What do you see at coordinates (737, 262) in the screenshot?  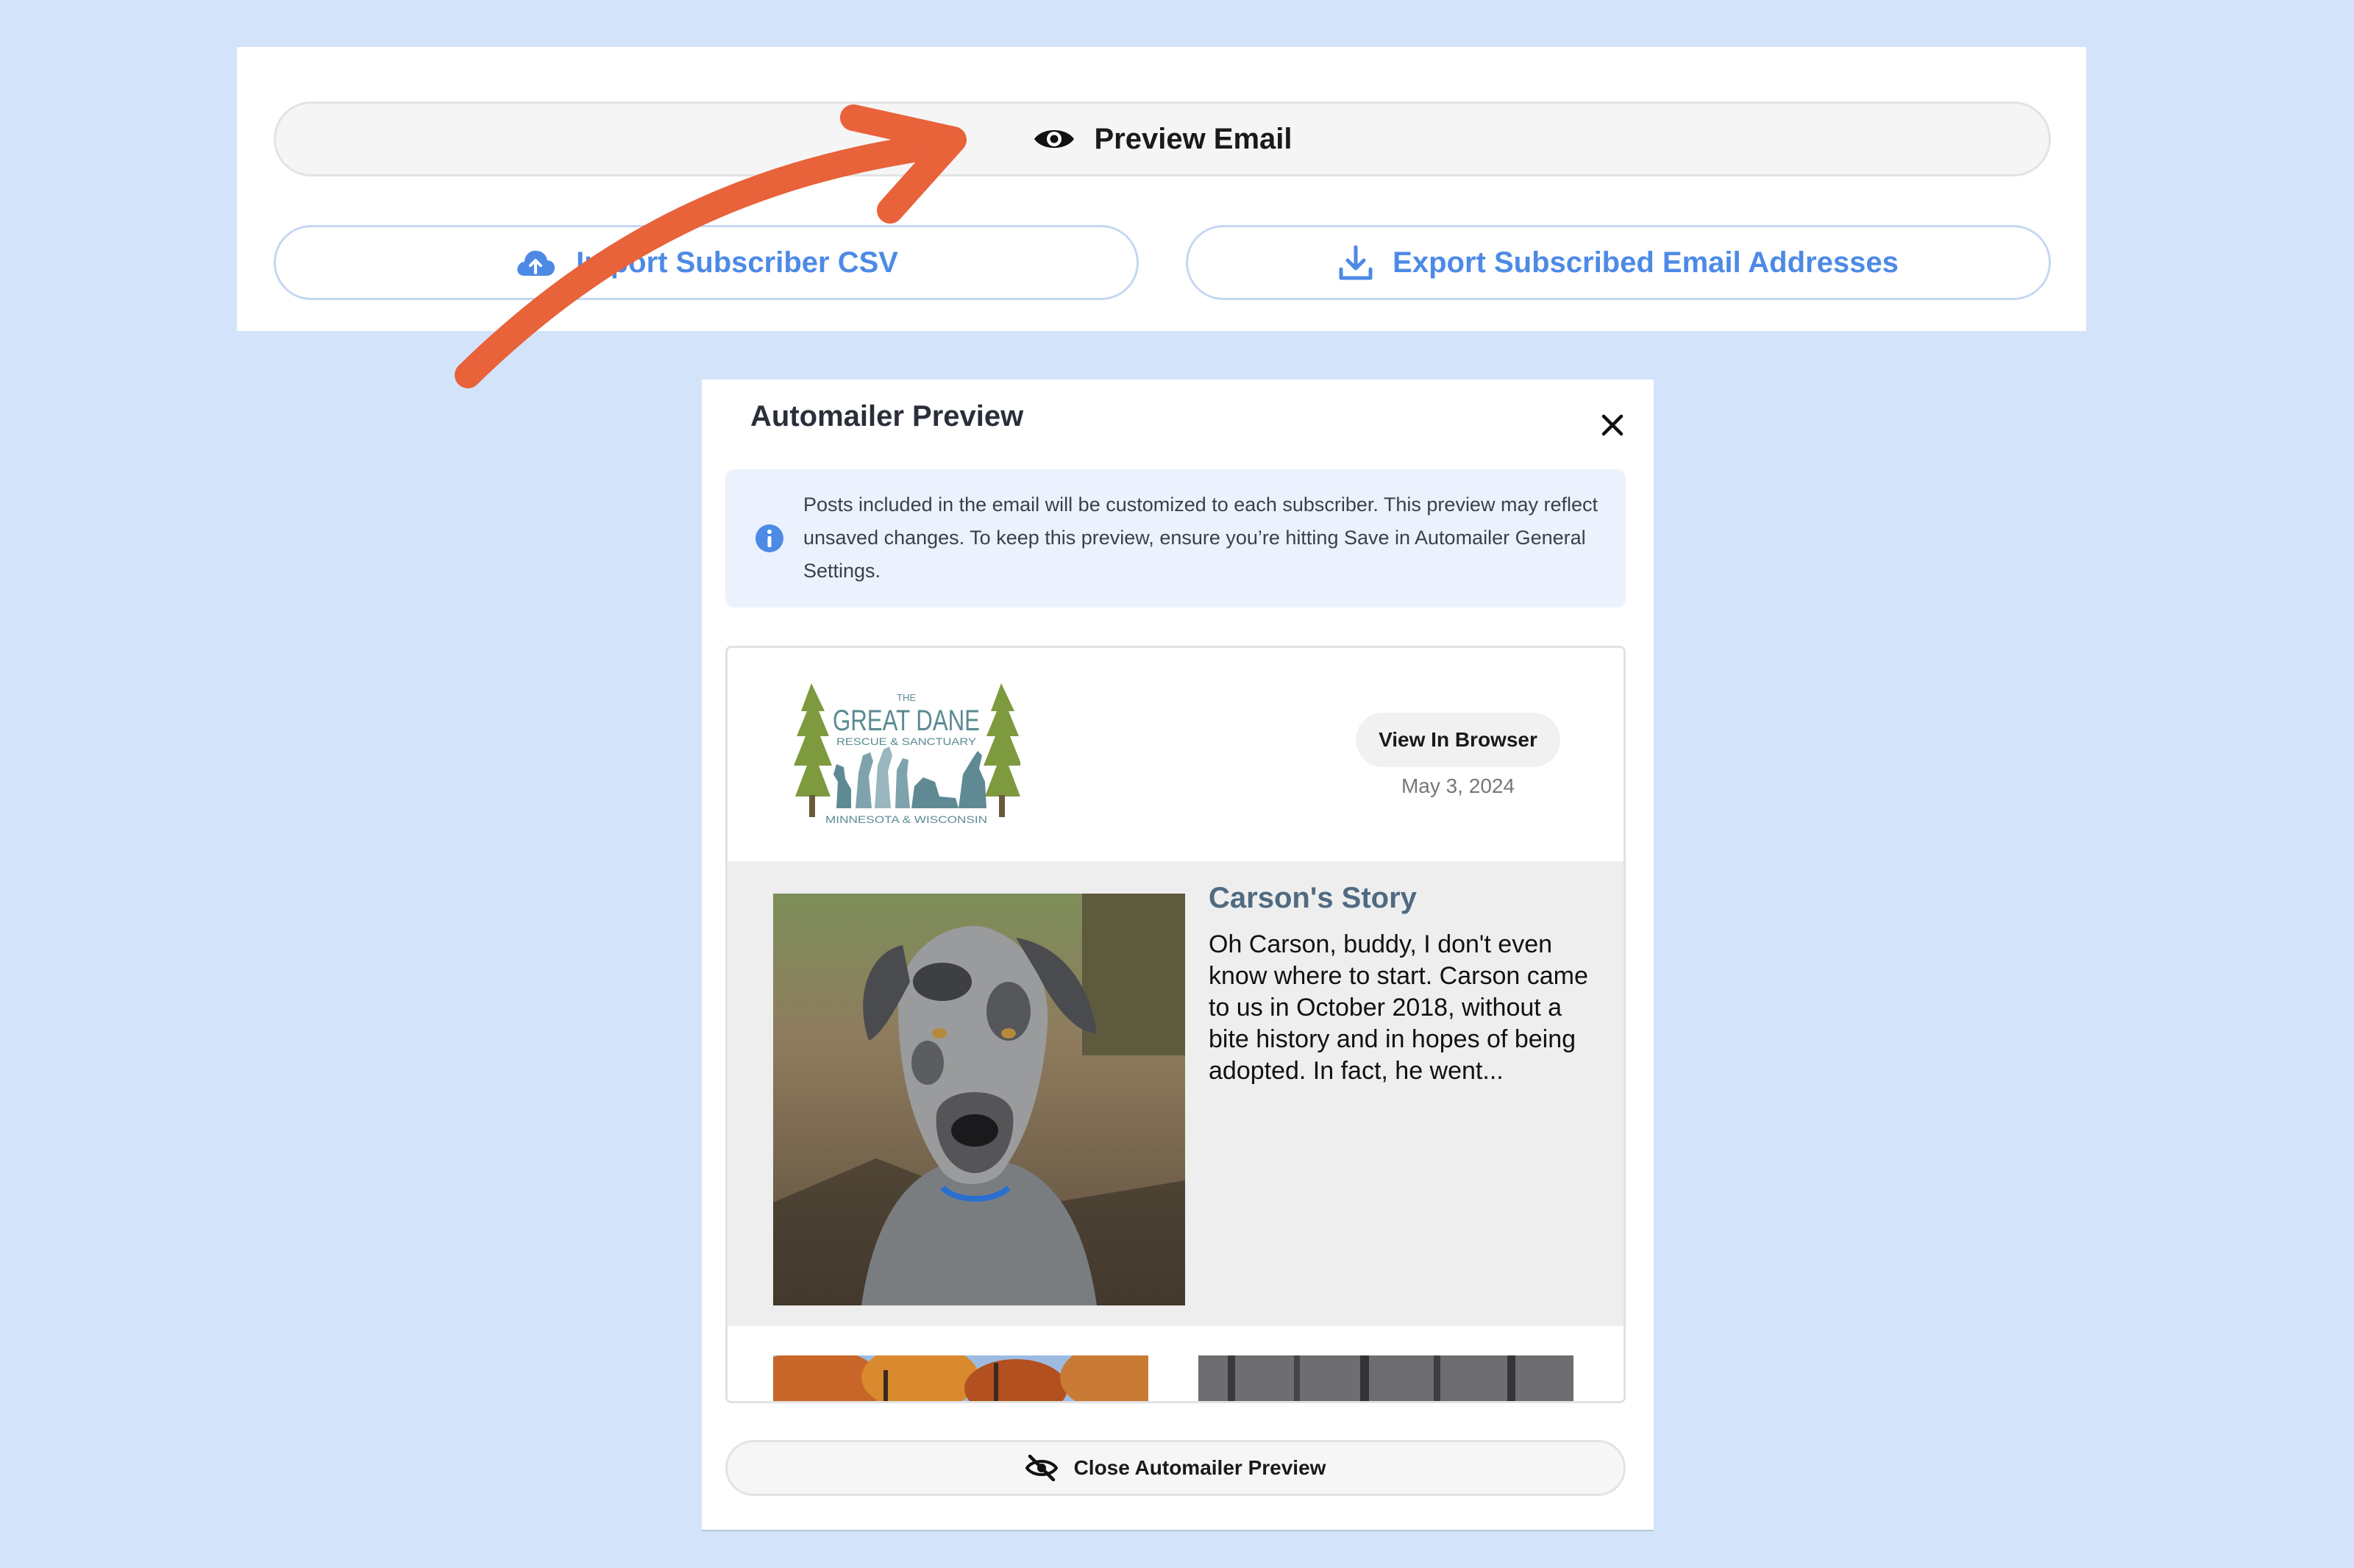 I see `import-subscriber-csv-label: Import Subscriber CSV` at bounding box center [737, 262].